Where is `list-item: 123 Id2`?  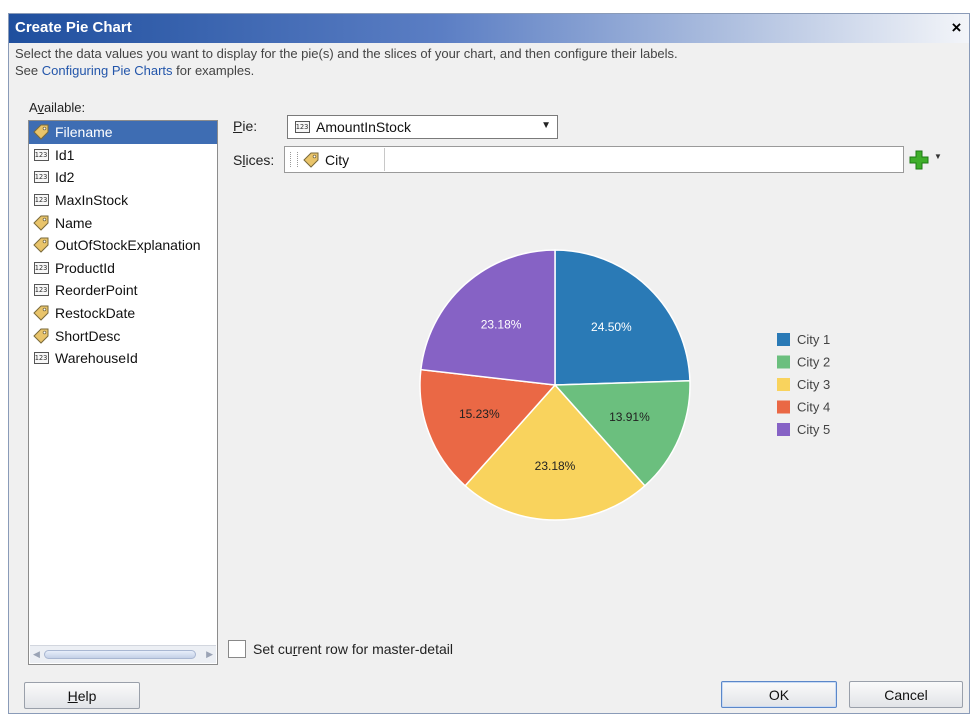
list-item: 123 Id2 is located at coordinates (123, 177).